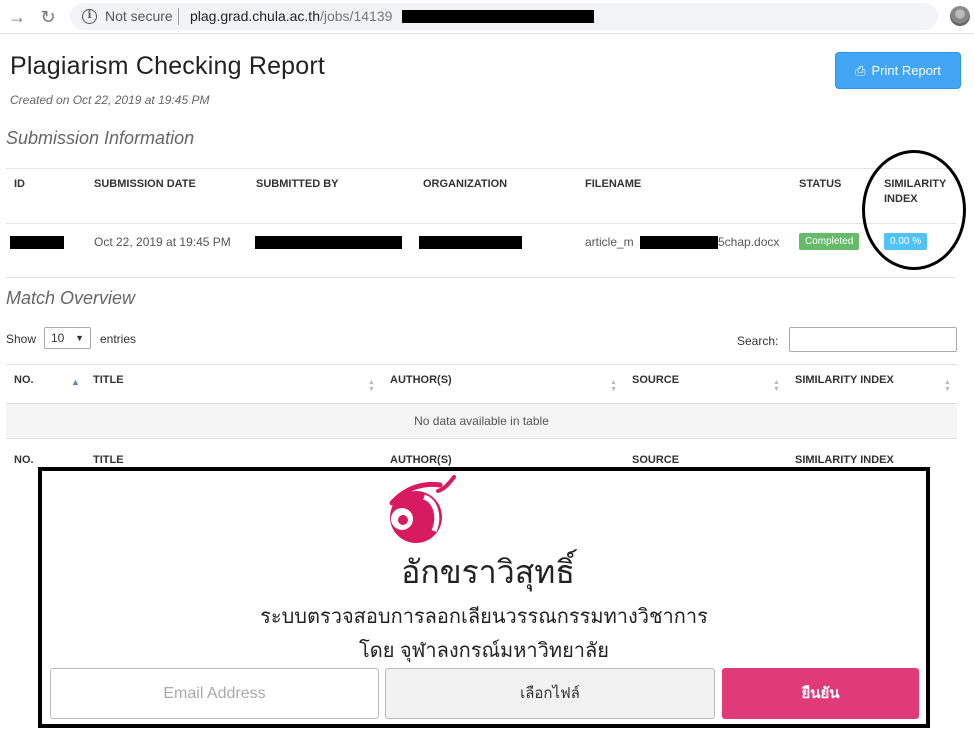 The height and width of the screenshot is (734, 974). Describe the element at coordinates (145, 184) in the screenshot. I see `col-submission-date: SUBMISSION DATE` at that location.